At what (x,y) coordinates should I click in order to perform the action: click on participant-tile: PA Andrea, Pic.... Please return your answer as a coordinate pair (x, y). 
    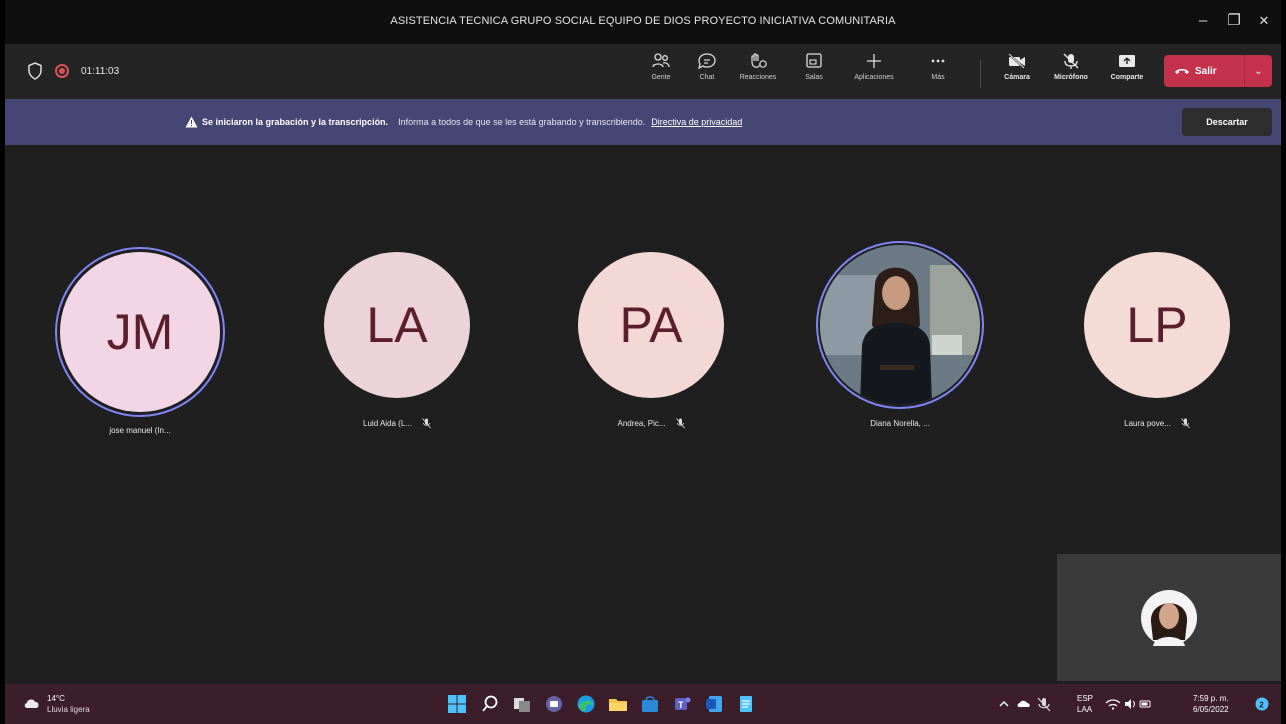
    Looking at the image, I should click on (651, 352).